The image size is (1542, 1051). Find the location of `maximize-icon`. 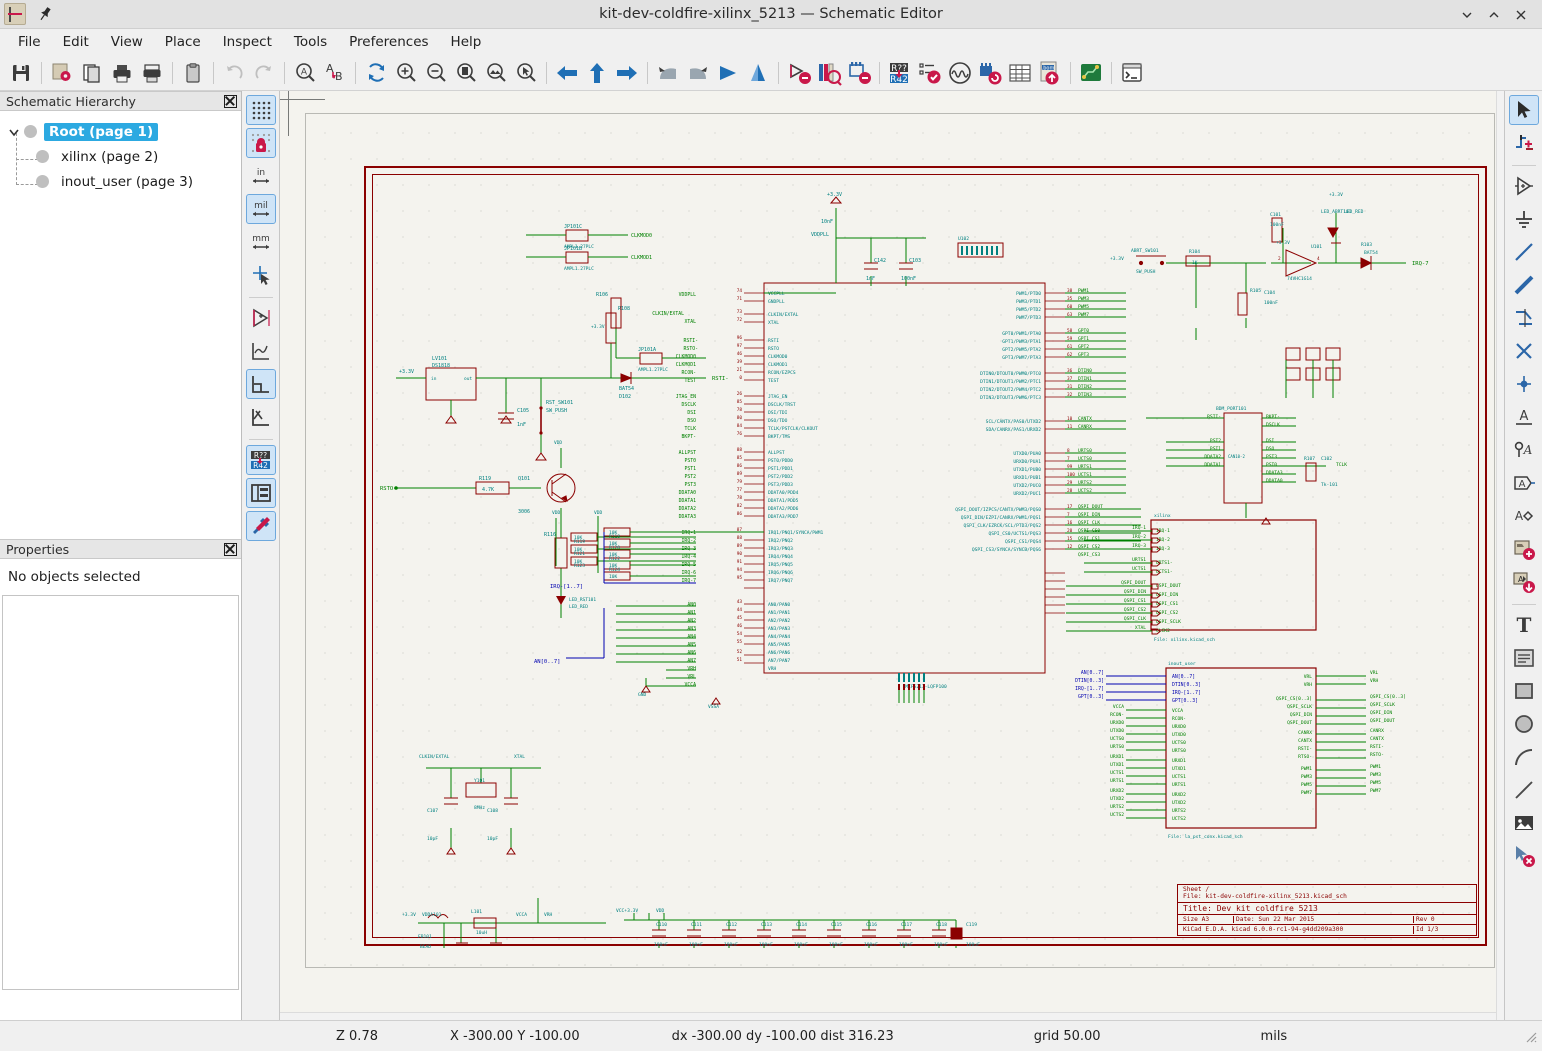

maximize-icon is located at coordinates (1494, 14).